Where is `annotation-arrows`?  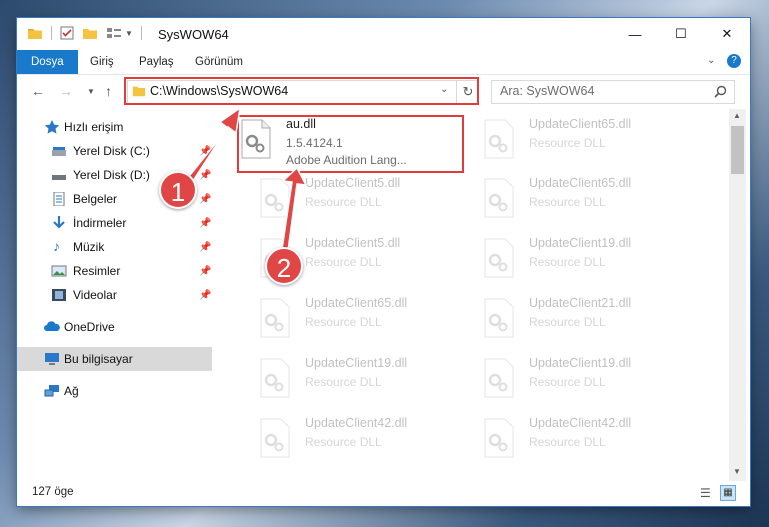 annotation-arrows is located at coordinates (246, 182).